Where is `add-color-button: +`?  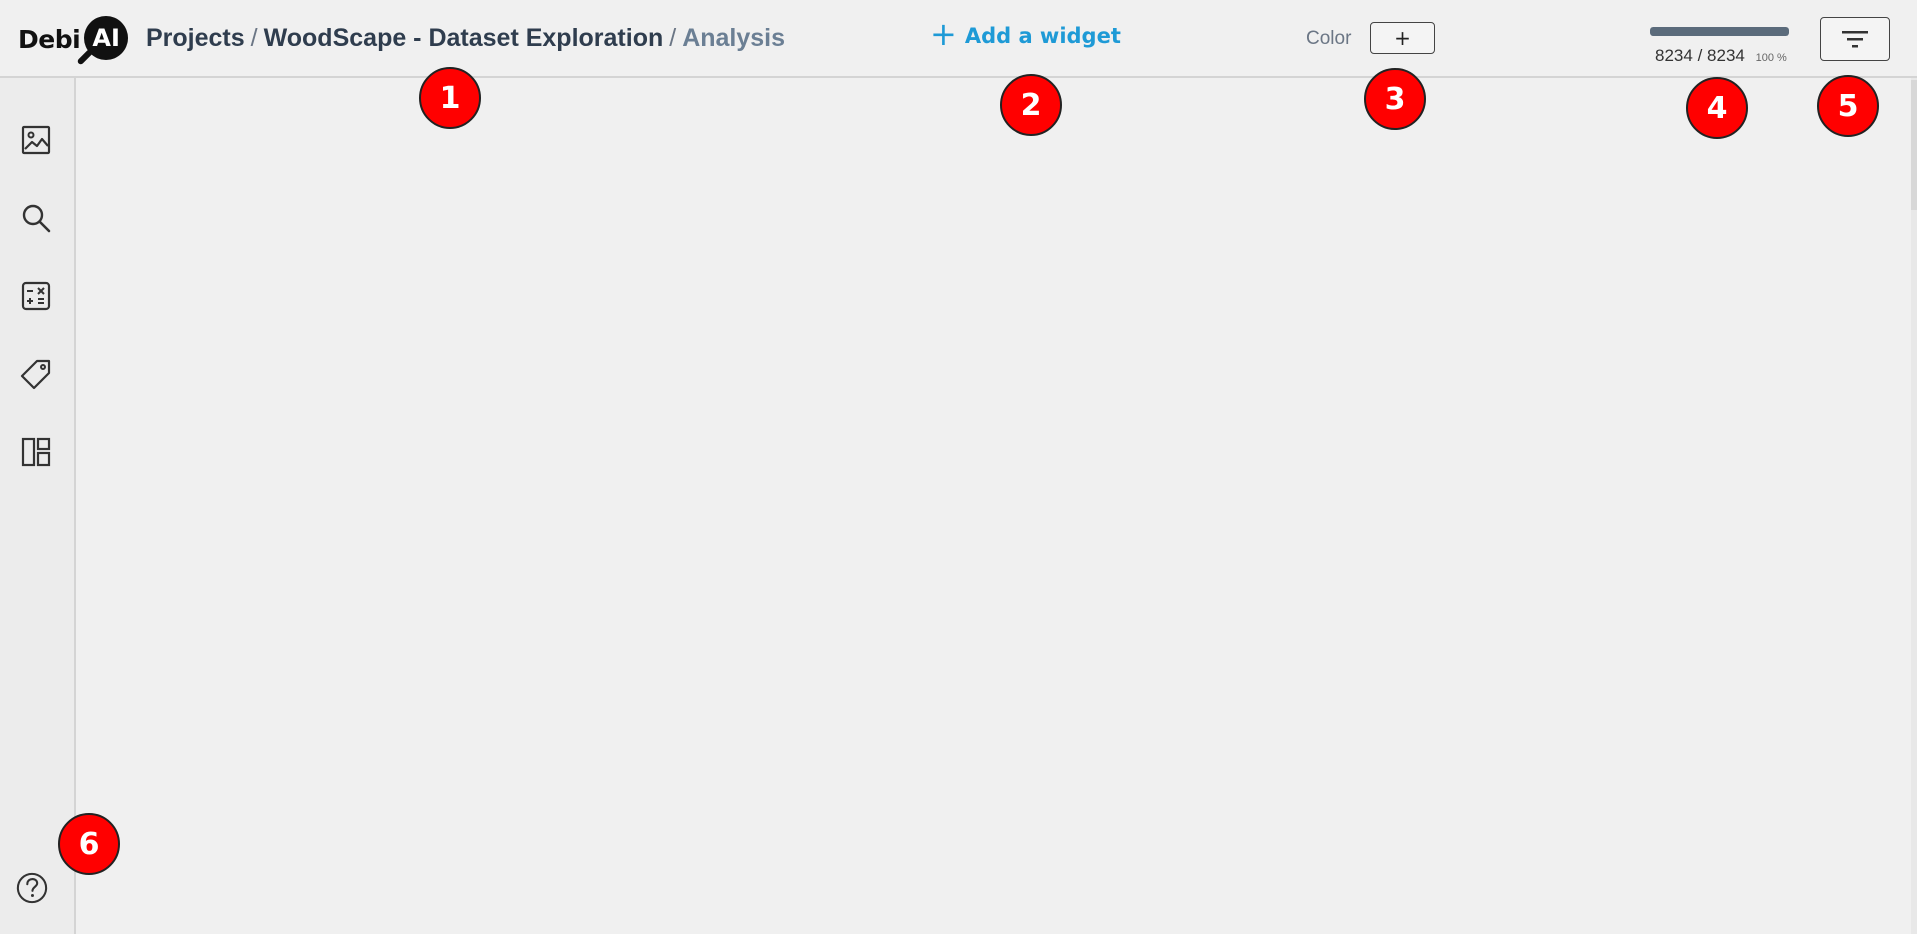
add-color-button: + is located at coordinates (1402, 38).